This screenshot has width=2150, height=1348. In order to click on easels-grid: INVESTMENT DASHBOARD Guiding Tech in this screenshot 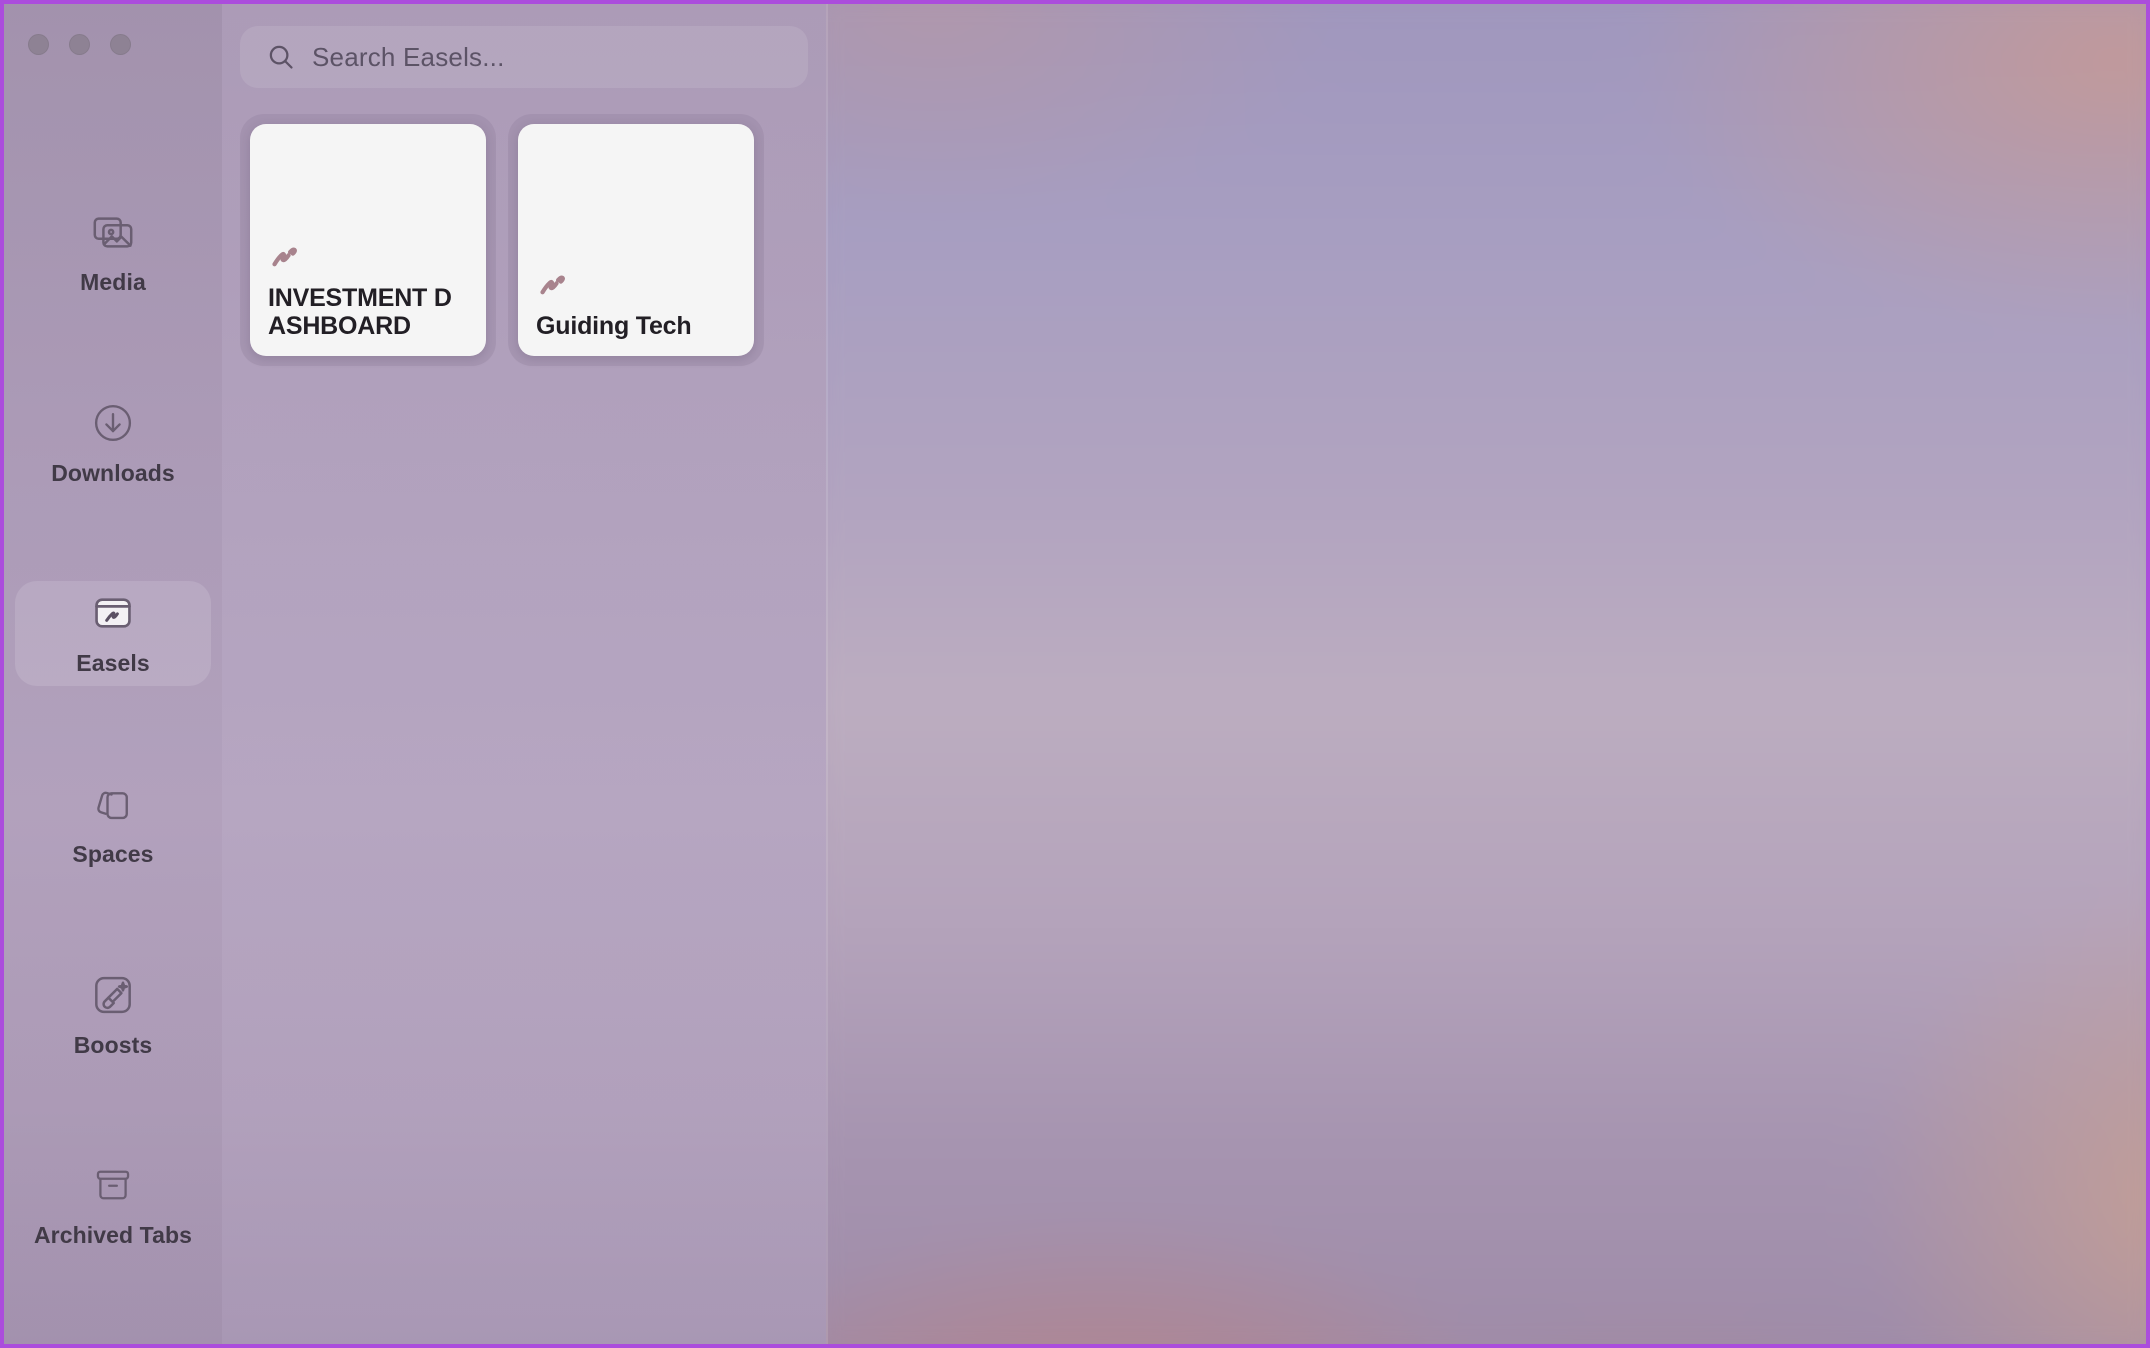, I will do `click(524, 240)`.